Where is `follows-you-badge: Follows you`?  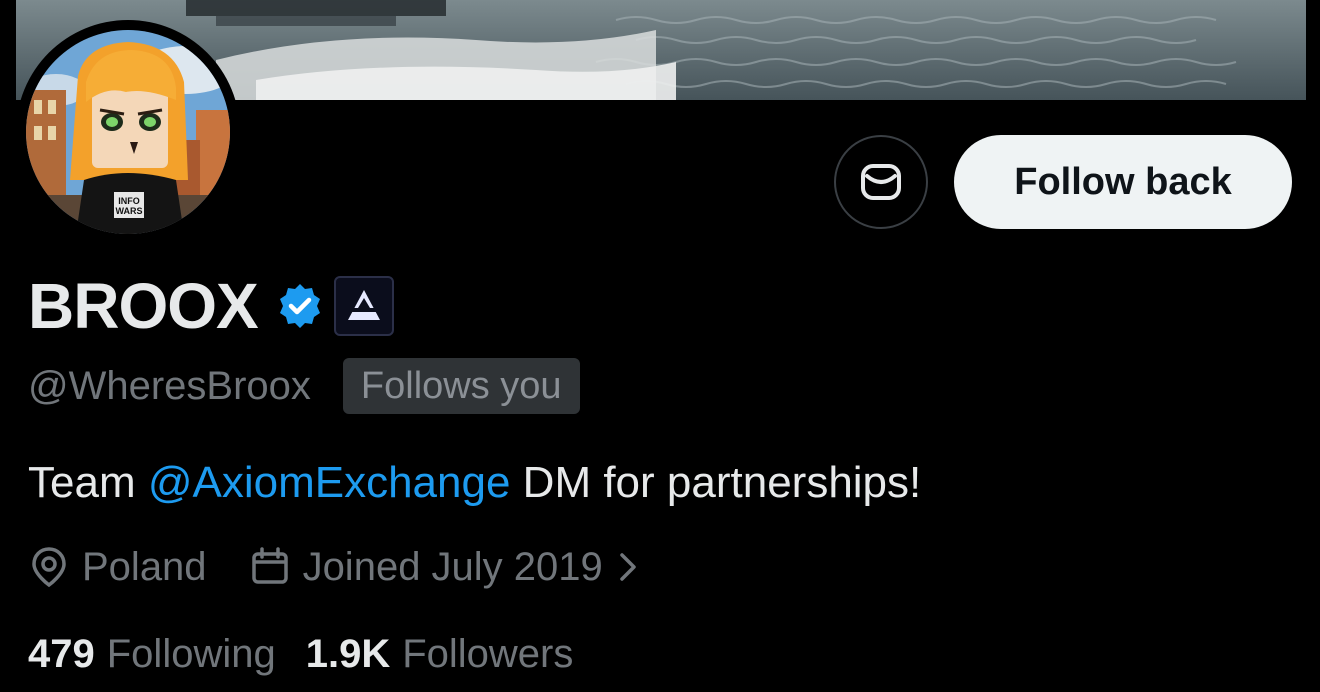 follows-you-badge: Follows you is located at coordinates (461, 386).